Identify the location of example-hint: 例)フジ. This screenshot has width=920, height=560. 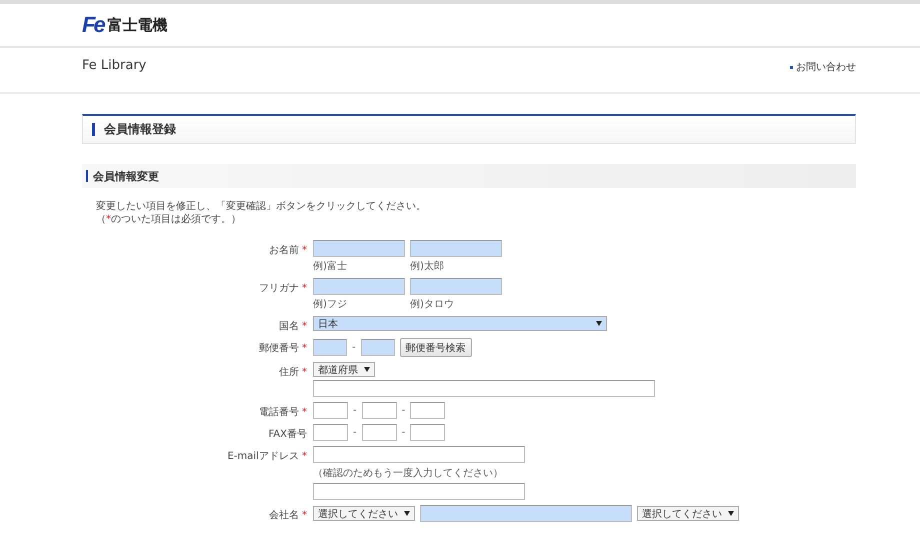
(330, 304).